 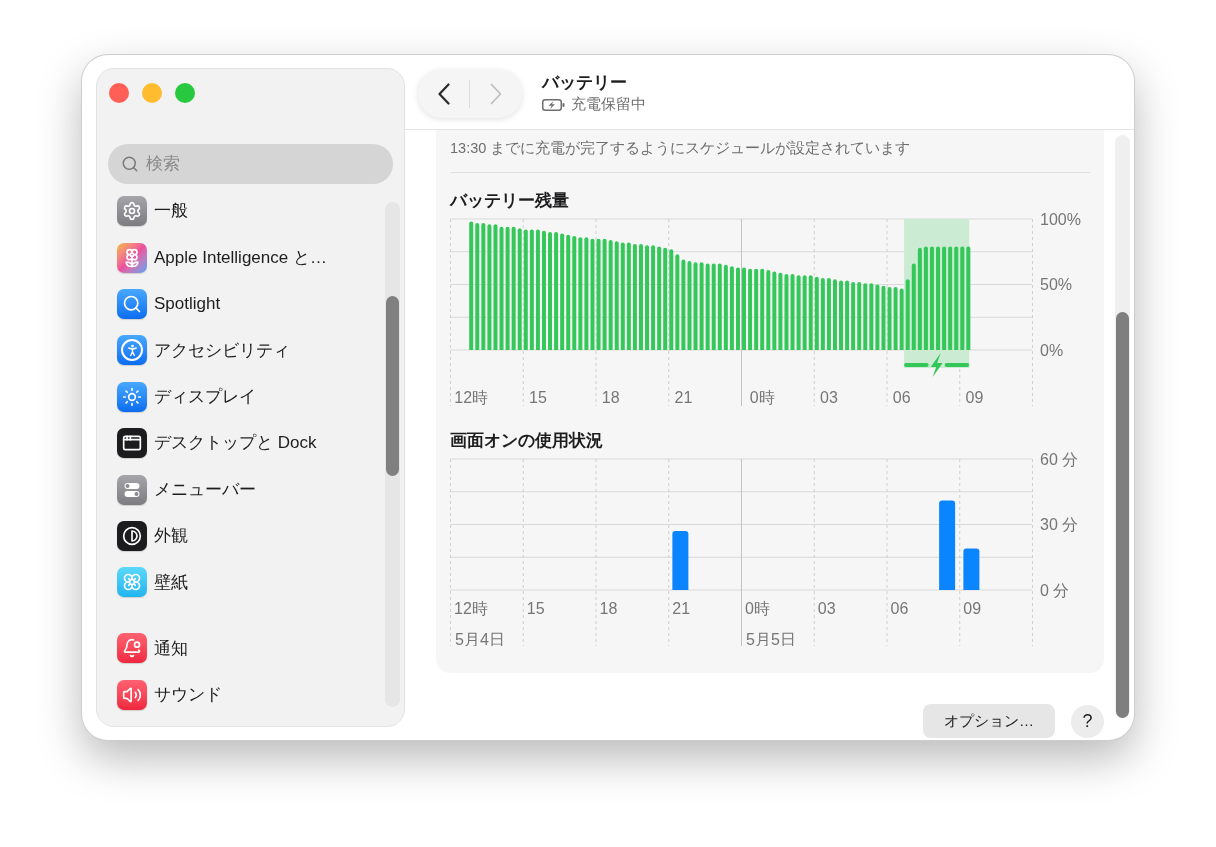 I want to click on chart-title: バッテリー残量, so click(x=510, y=201).